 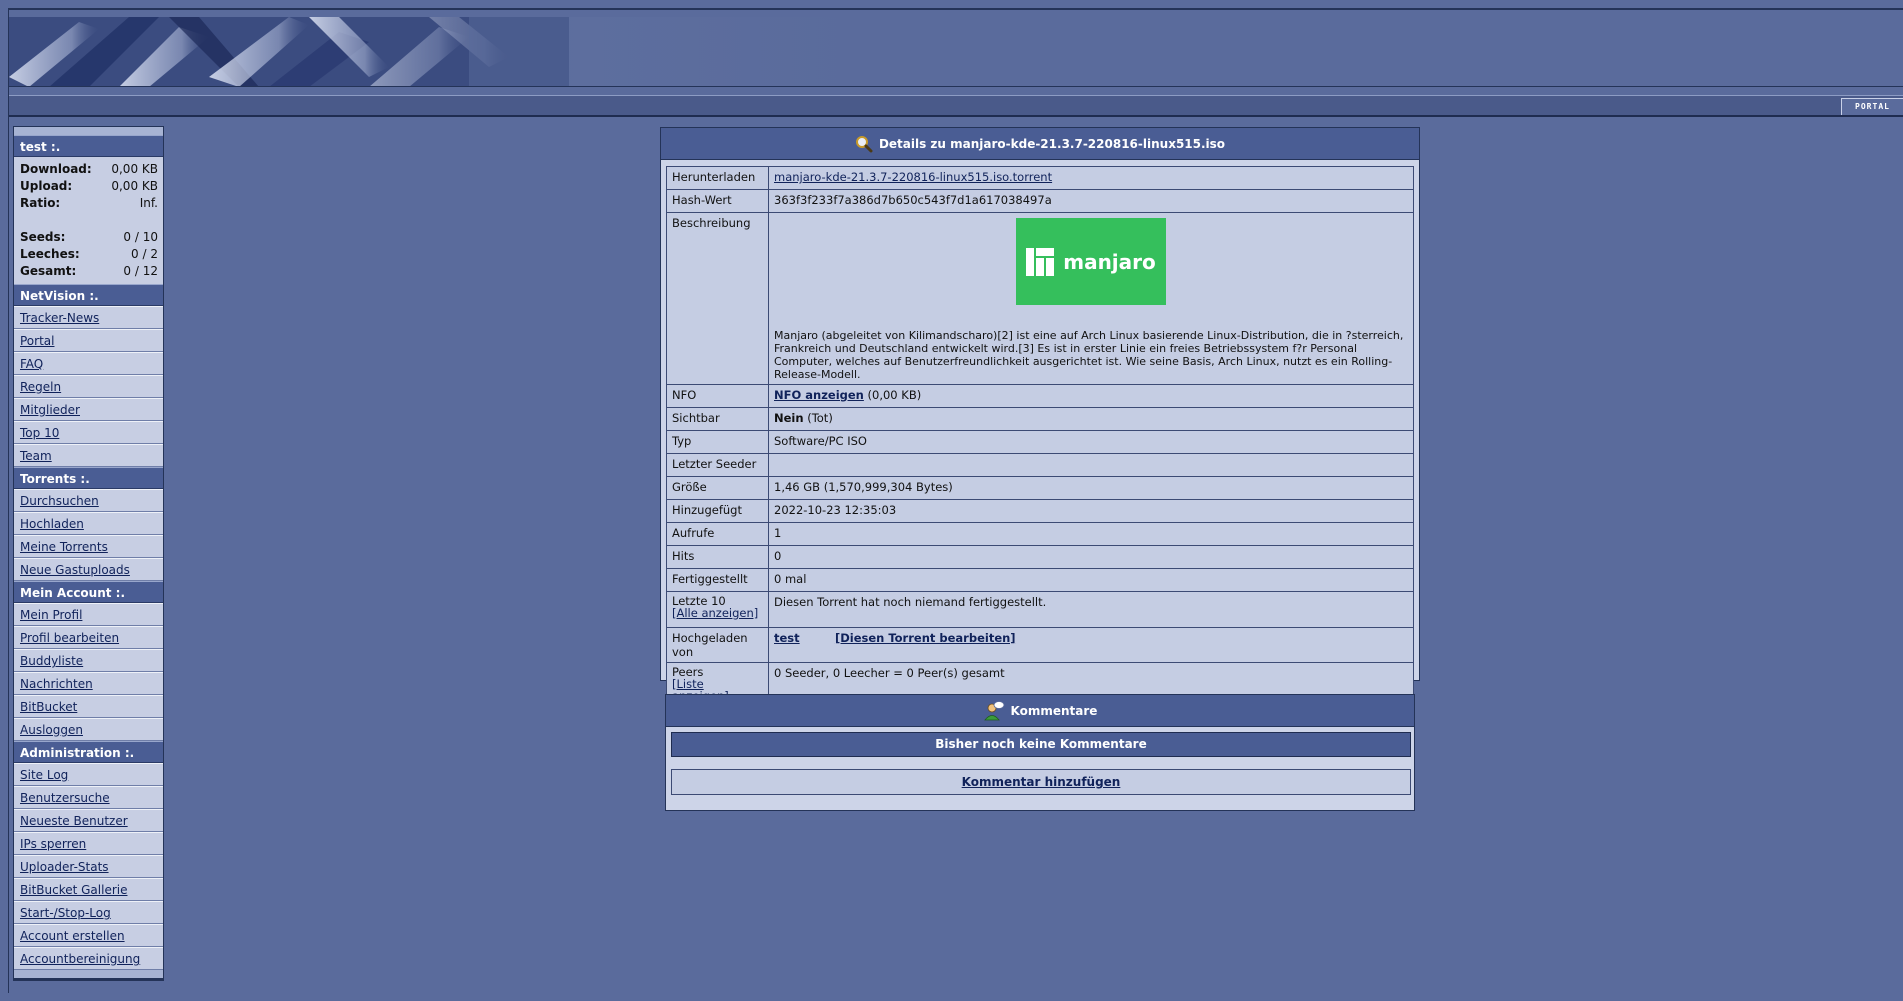 What do you see at coordinates (894, 395) in the screenshot?
I see `nfo-size: (0,00 KB)` at bounding box center [894, 395].